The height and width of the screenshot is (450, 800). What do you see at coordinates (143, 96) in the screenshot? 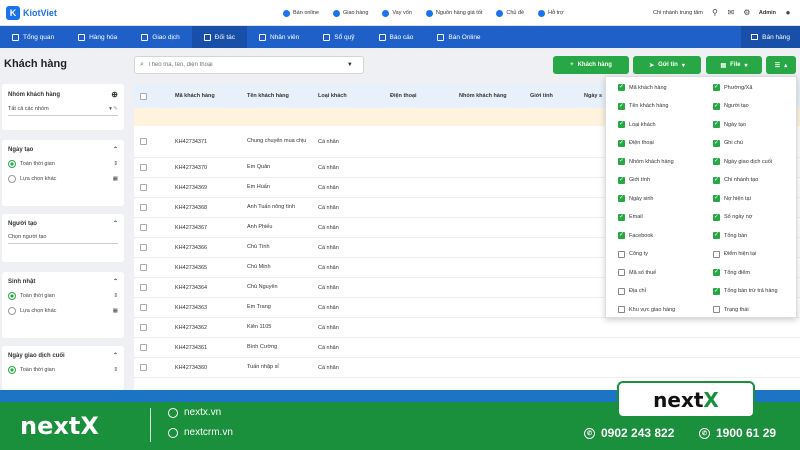
I see `select-all-checkbox` at bounding box center [143, 96].